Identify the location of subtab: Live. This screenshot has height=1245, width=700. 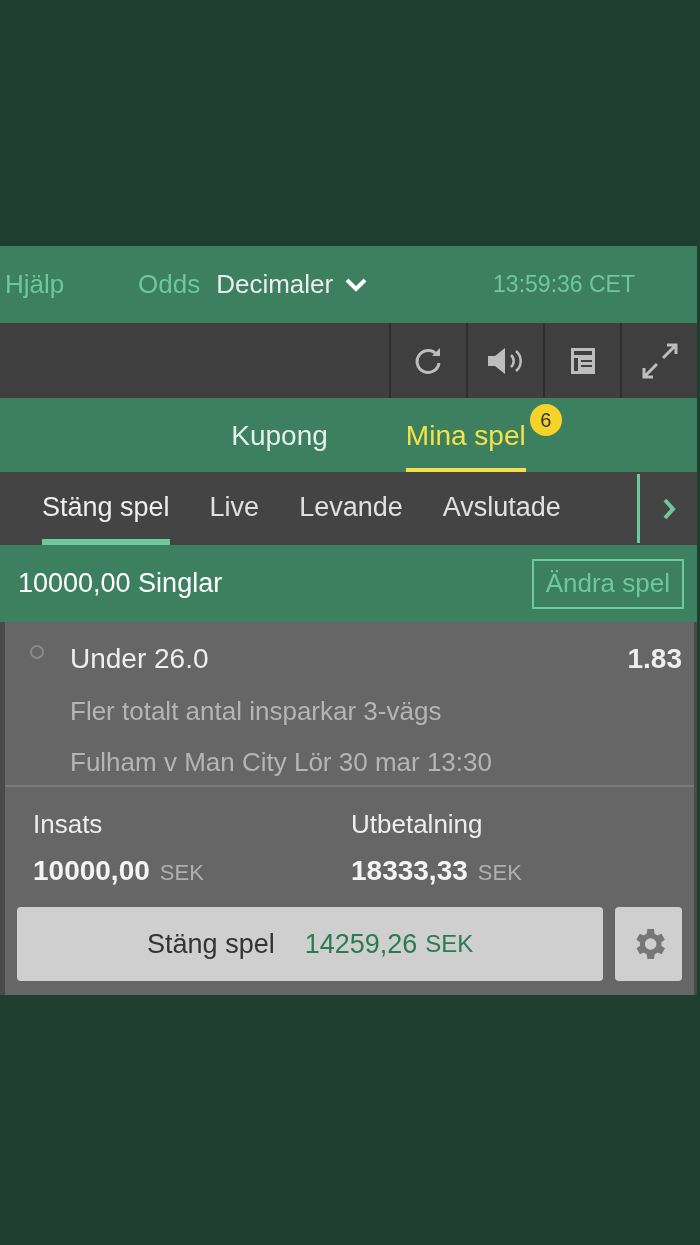
(234, 508).